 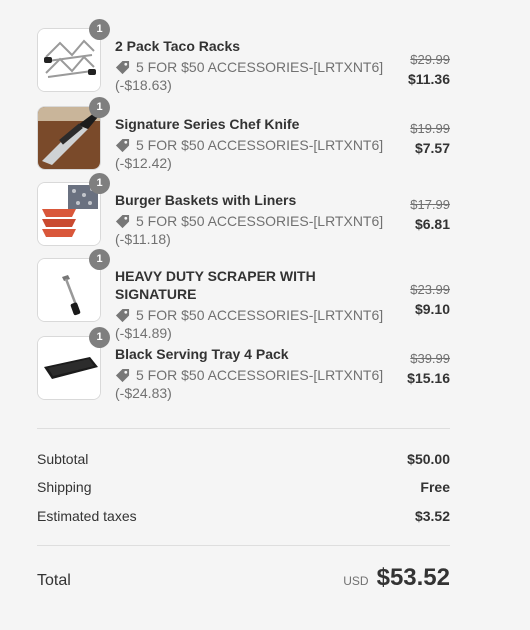 What do you see at coordinates (64, 487) in the screenshot?
I see `shipping-label: Shipping` at bounding box center [64, 487].